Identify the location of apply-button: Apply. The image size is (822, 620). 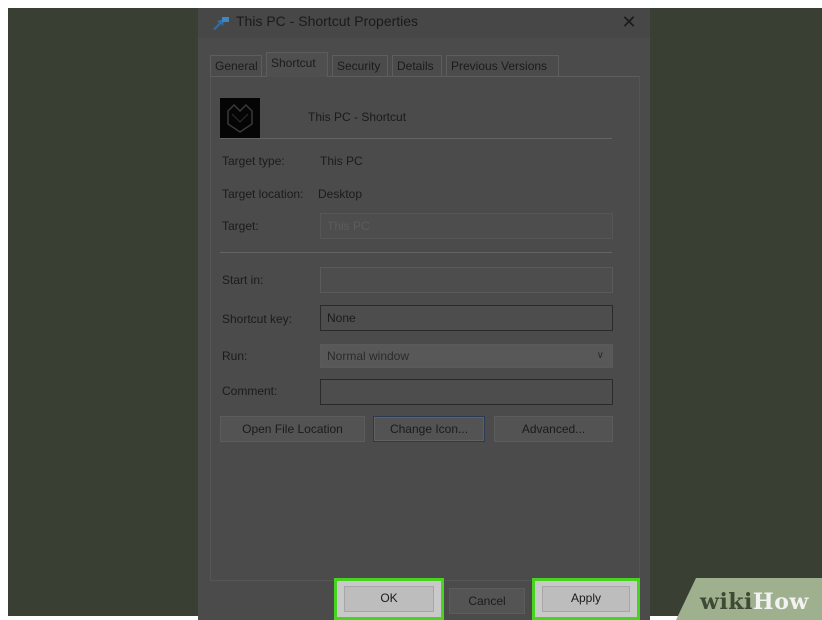
(586, 599).